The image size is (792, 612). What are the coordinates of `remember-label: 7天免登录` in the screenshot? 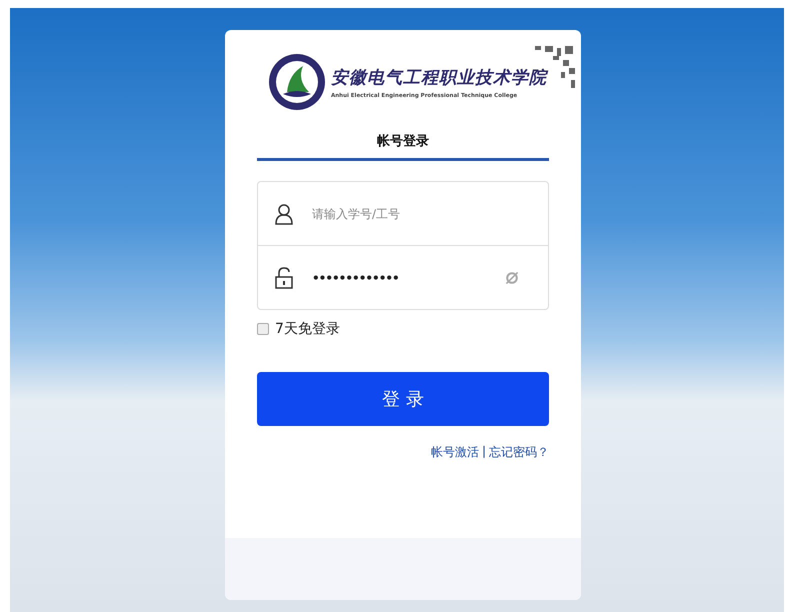 It's located at (307, 329).